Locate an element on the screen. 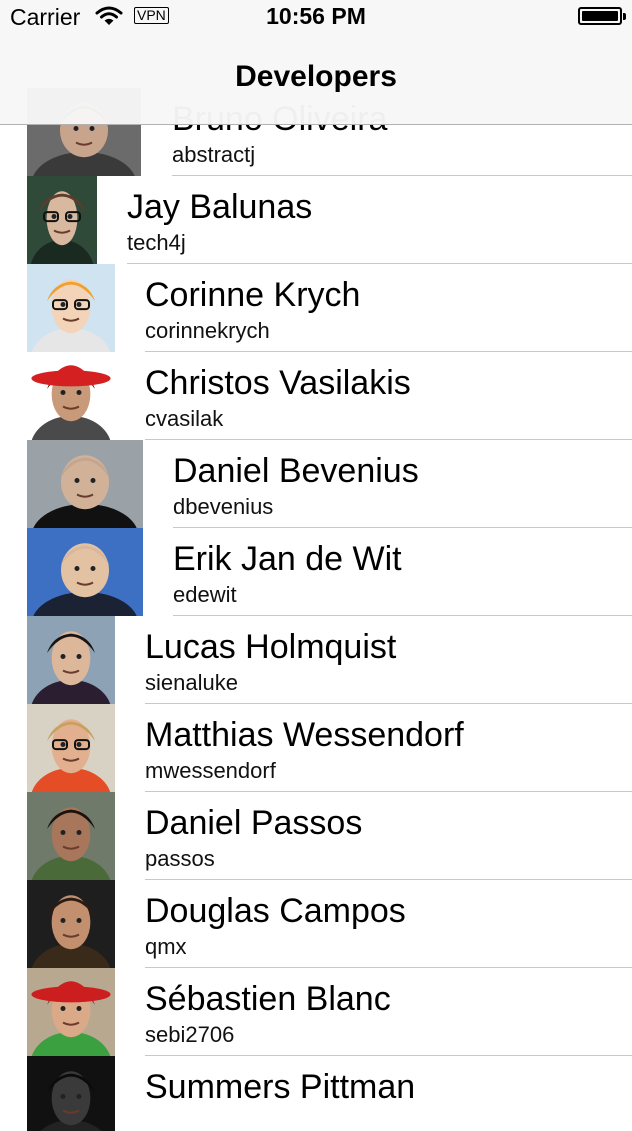 This screenshot has width=632, height=1131. developer-text: Daniel Bevenius dbevenius is located at coordinates (402, 484).